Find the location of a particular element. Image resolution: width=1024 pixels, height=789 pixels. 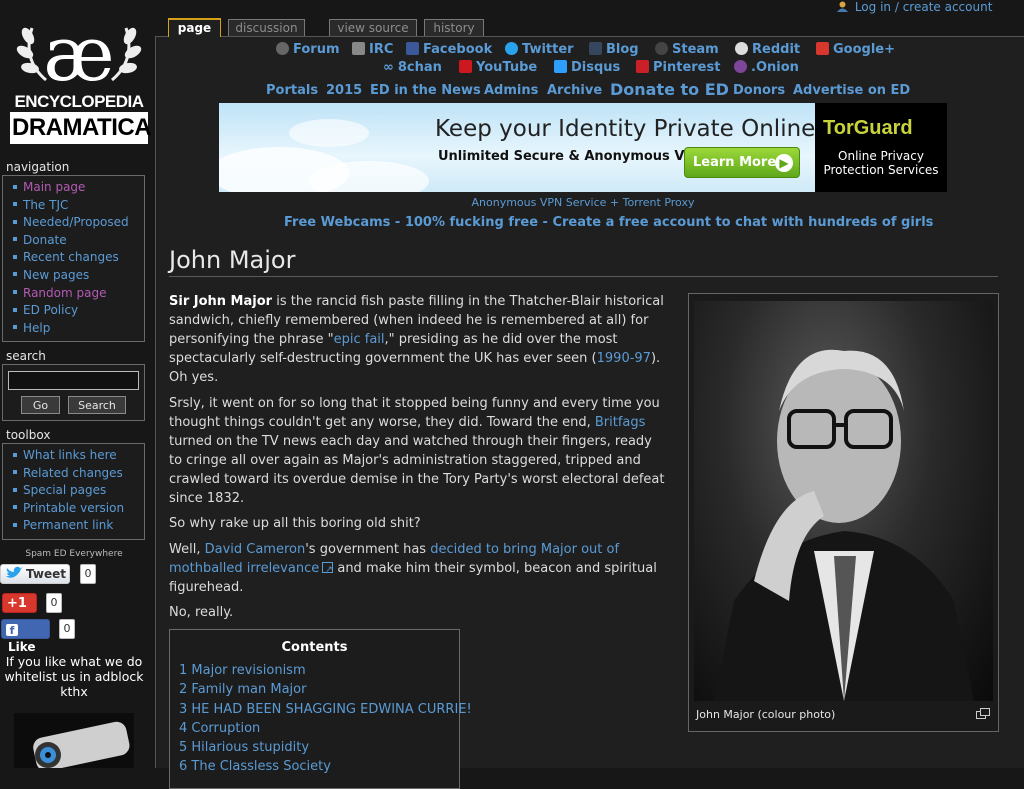

toc-item: 1 Major revisionism is located at coordinates (319, 670).